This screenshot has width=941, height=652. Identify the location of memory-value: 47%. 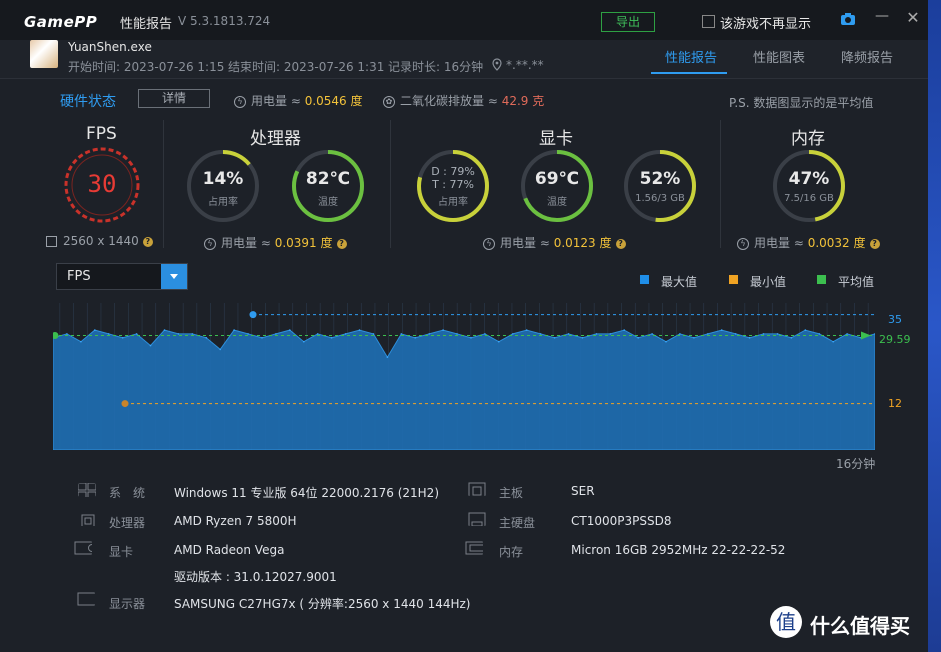
(809, 179).